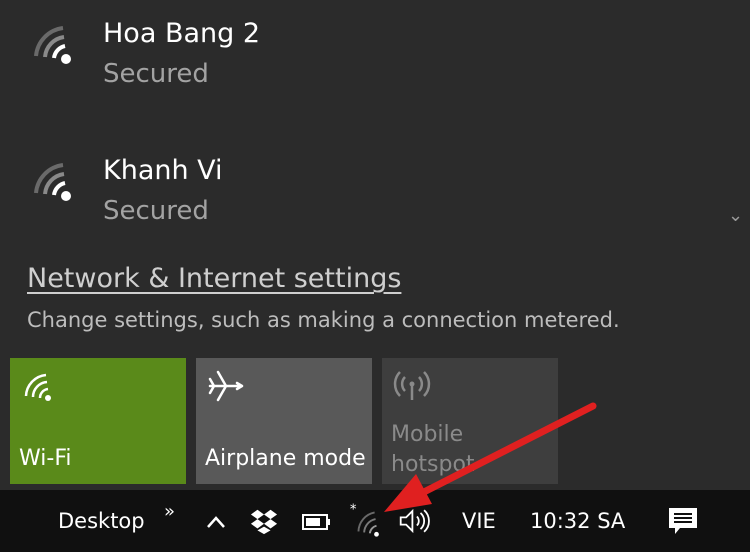 The image size is (750, 552). What do you see at coordinates (214, 279) in the screenshot?
I see `network-settings-link: Network & Internet settings` at bounding box center [214, 279].